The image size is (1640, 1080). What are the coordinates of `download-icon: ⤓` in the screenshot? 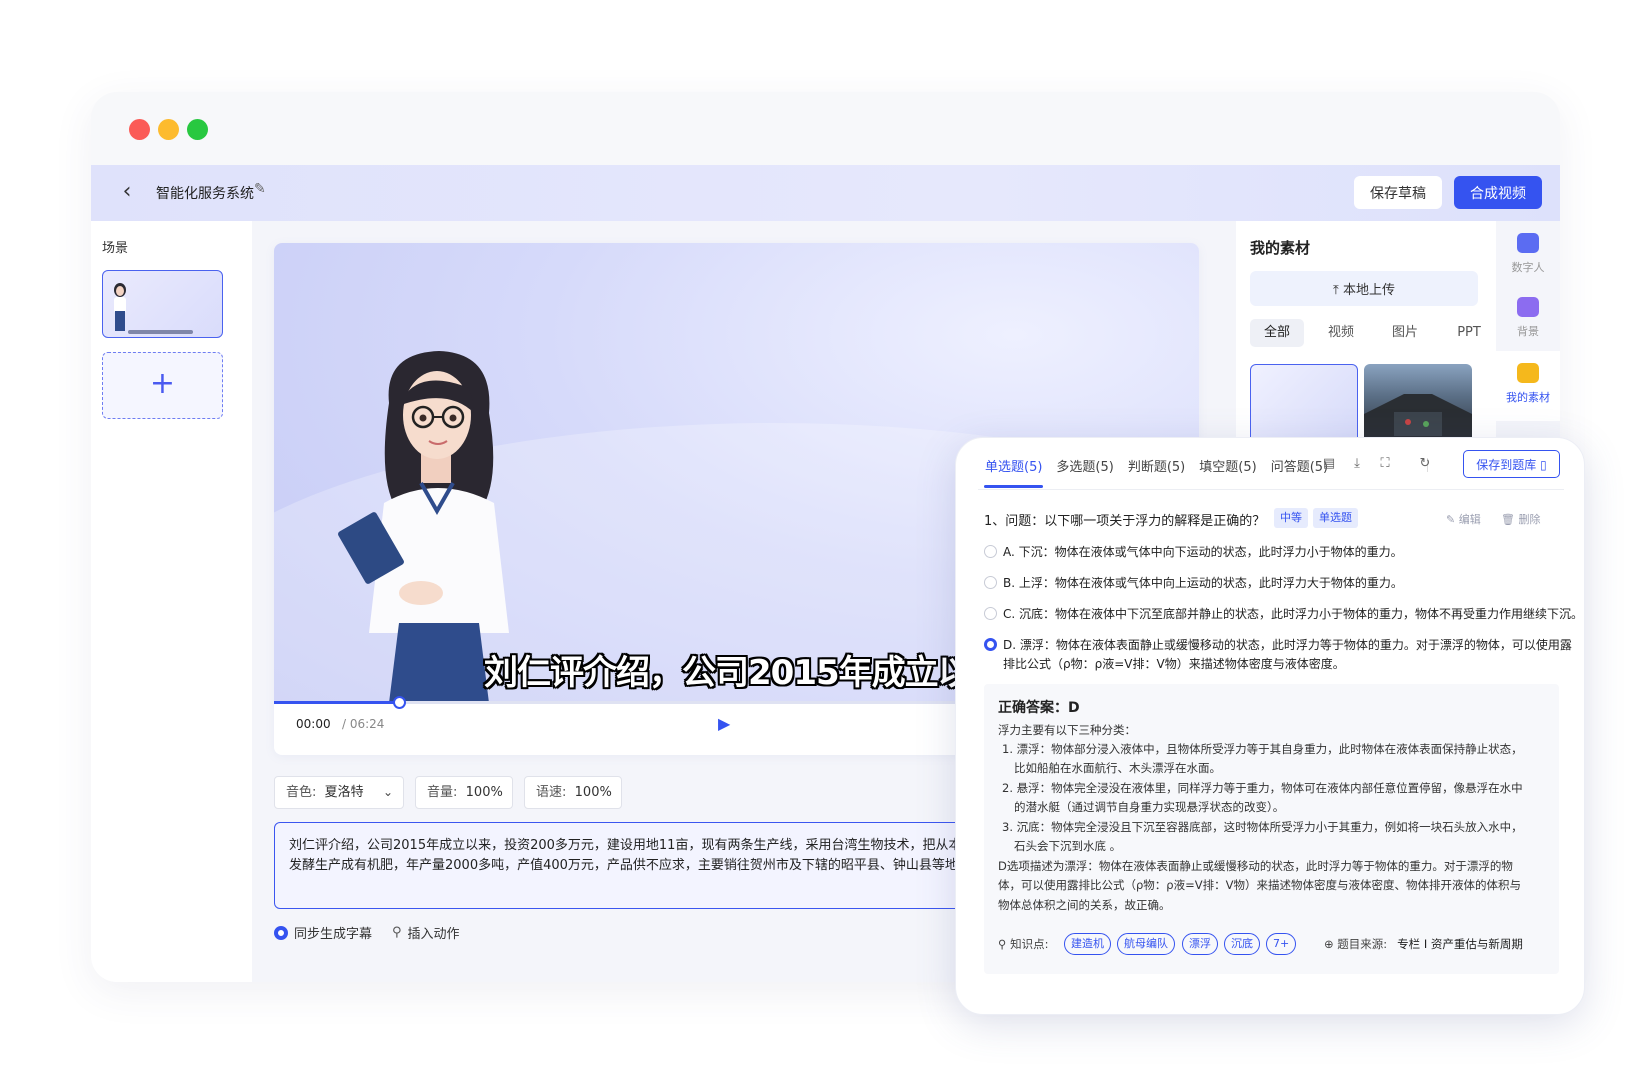 It's located at (1357, 464).